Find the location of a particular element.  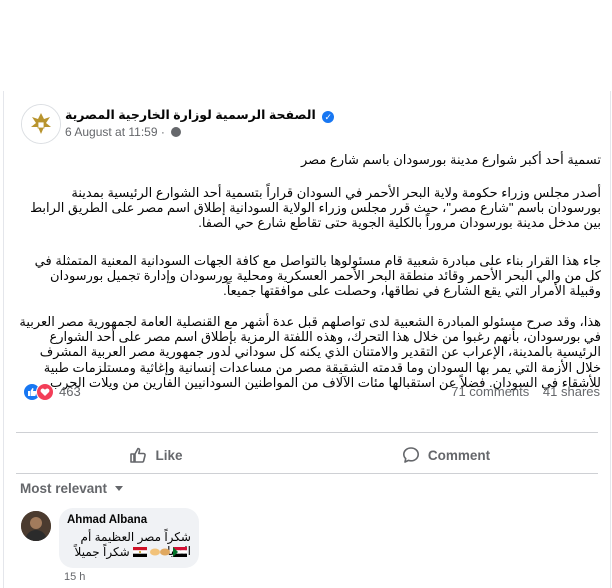

comment-button-label: Comment is located at coordinates (459, 455).